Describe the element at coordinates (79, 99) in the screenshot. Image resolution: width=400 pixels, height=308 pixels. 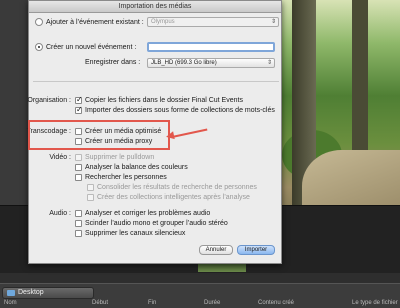
I see `copy-files-checkbox` at that location.